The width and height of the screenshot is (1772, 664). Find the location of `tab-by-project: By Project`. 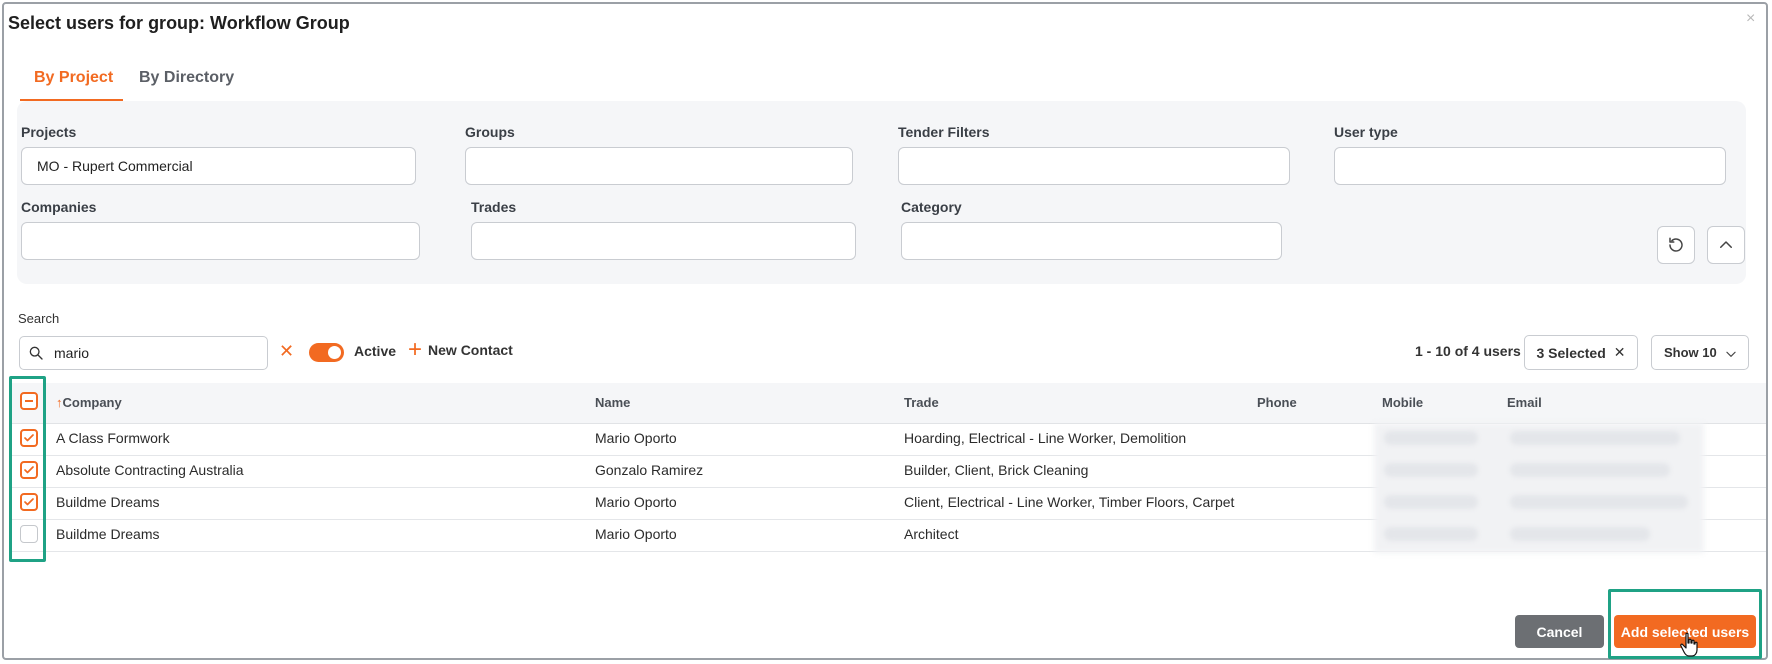

tab-by-project: By Project is located at coordinates (73, 78).